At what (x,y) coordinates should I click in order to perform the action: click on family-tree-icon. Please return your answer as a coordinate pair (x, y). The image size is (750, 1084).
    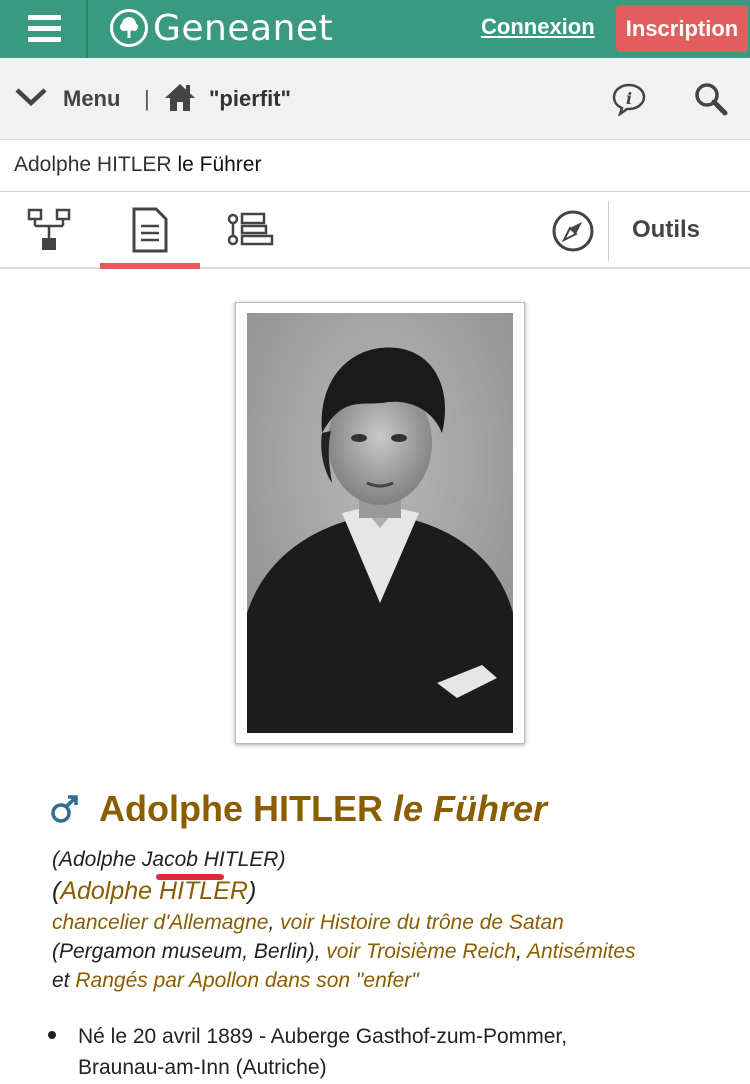
    Looking at the image, I should click on (49, 229).